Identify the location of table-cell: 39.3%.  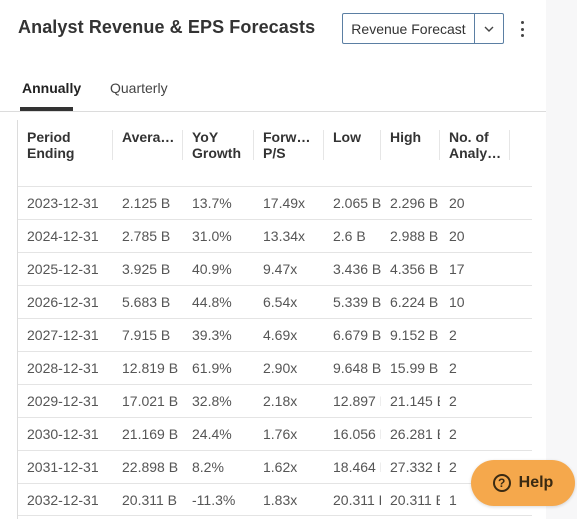
(212, 335).